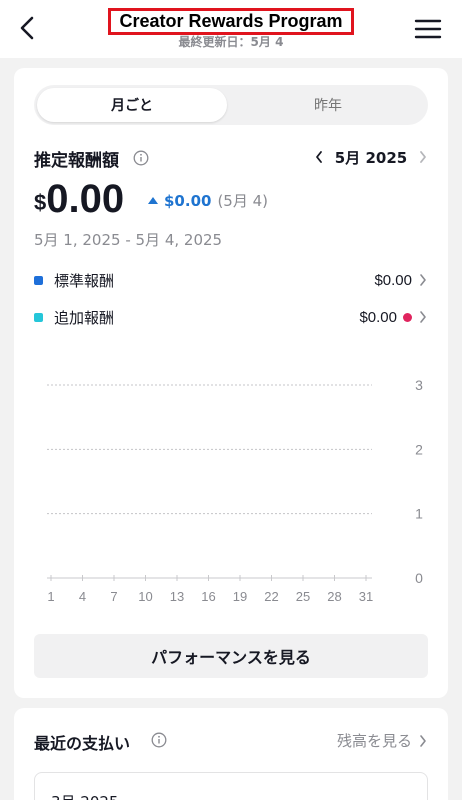 This screenshot has width=462, height=800. I want to click on view-performance-button: パフォーマンスを見る, so click(231, 656).